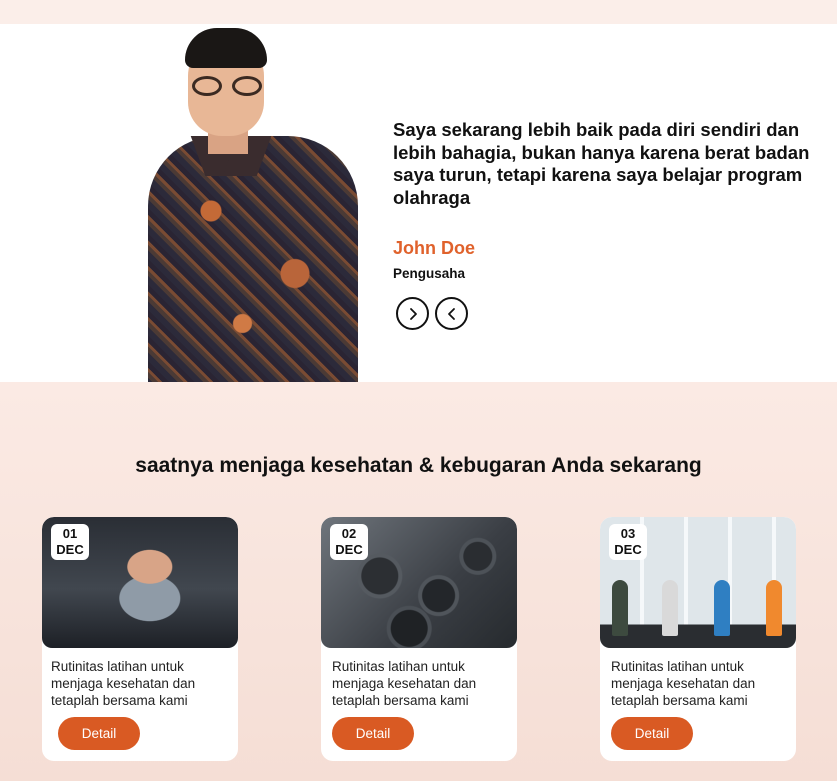  I want to click on date-day: 01, so click(70, 533).